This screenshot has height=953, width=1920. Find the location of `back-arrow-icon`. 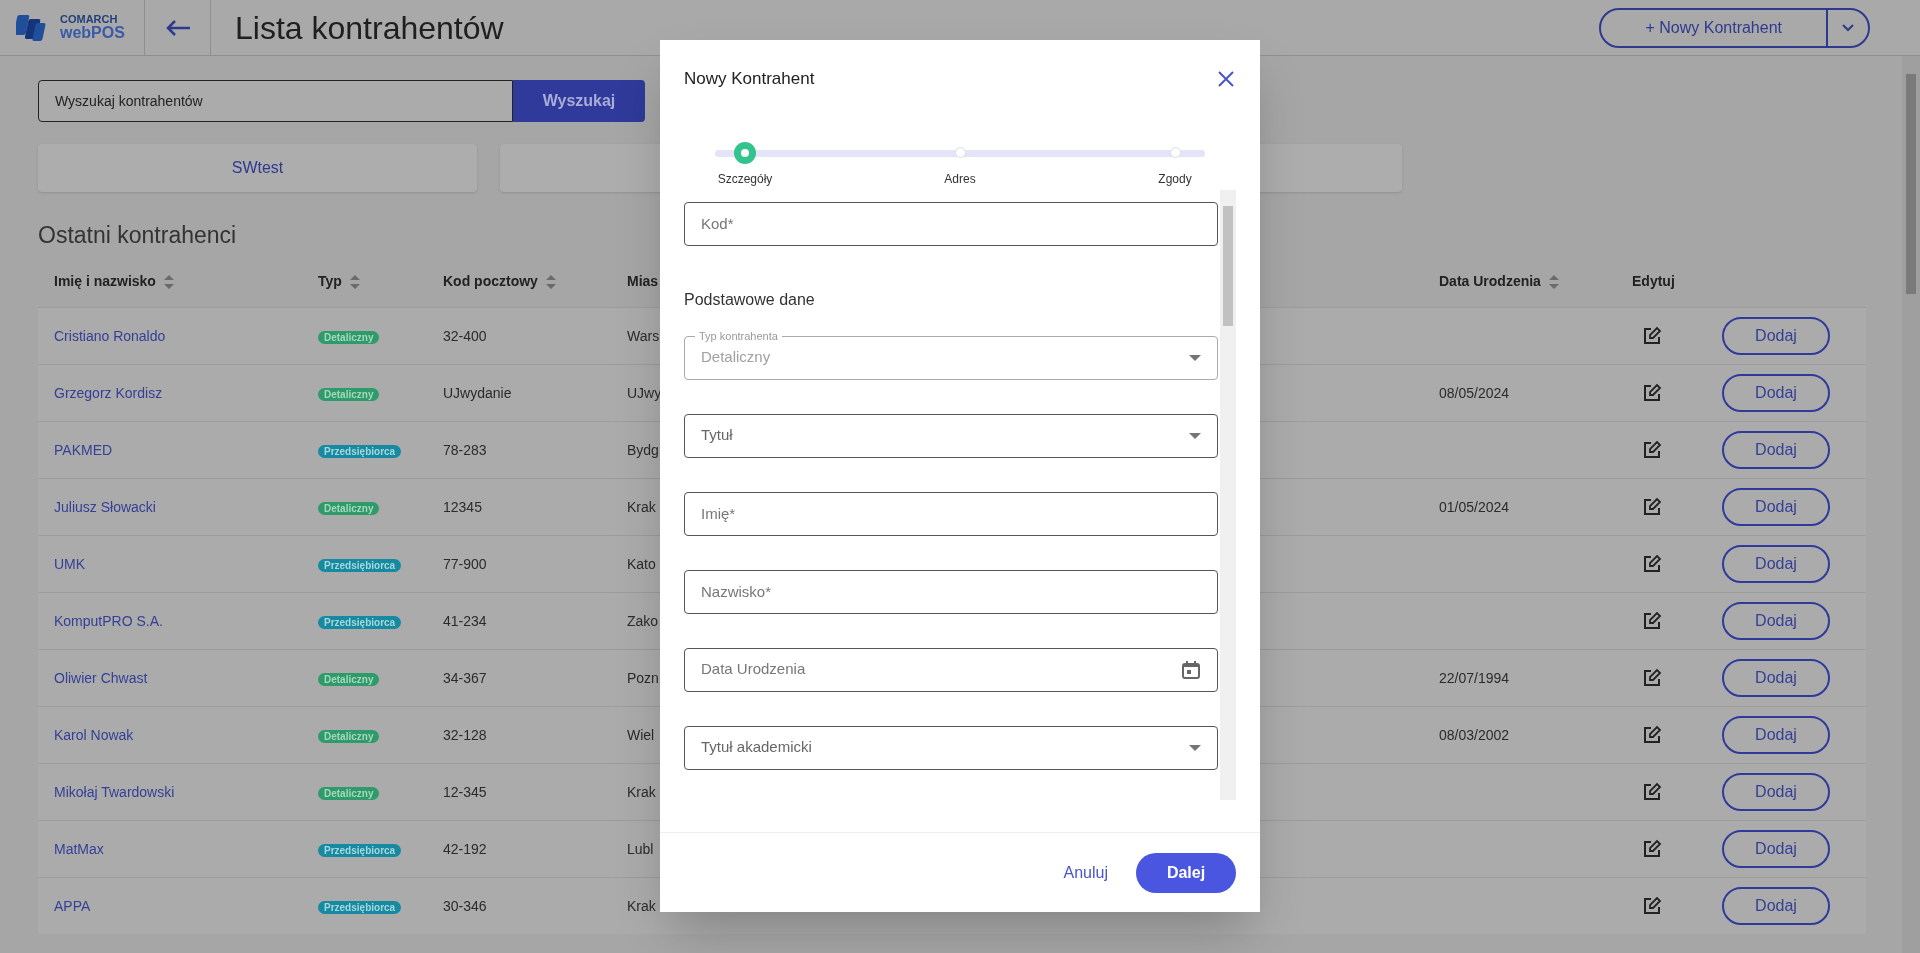

back-arrow-icon is located at coordinates (177, 27).